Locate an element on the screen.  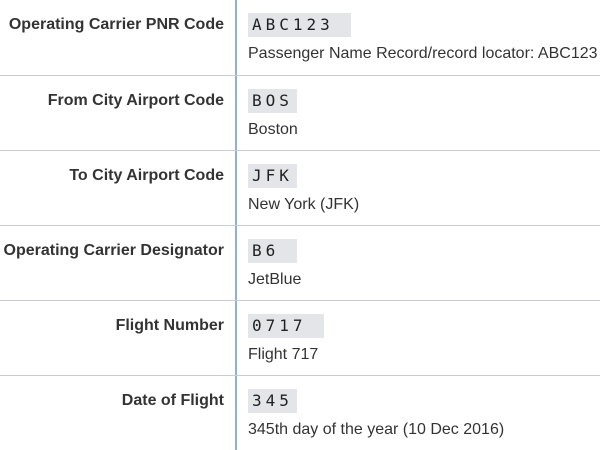
field-label: Operating Carrier Designator is located at coordinates (118, 263).